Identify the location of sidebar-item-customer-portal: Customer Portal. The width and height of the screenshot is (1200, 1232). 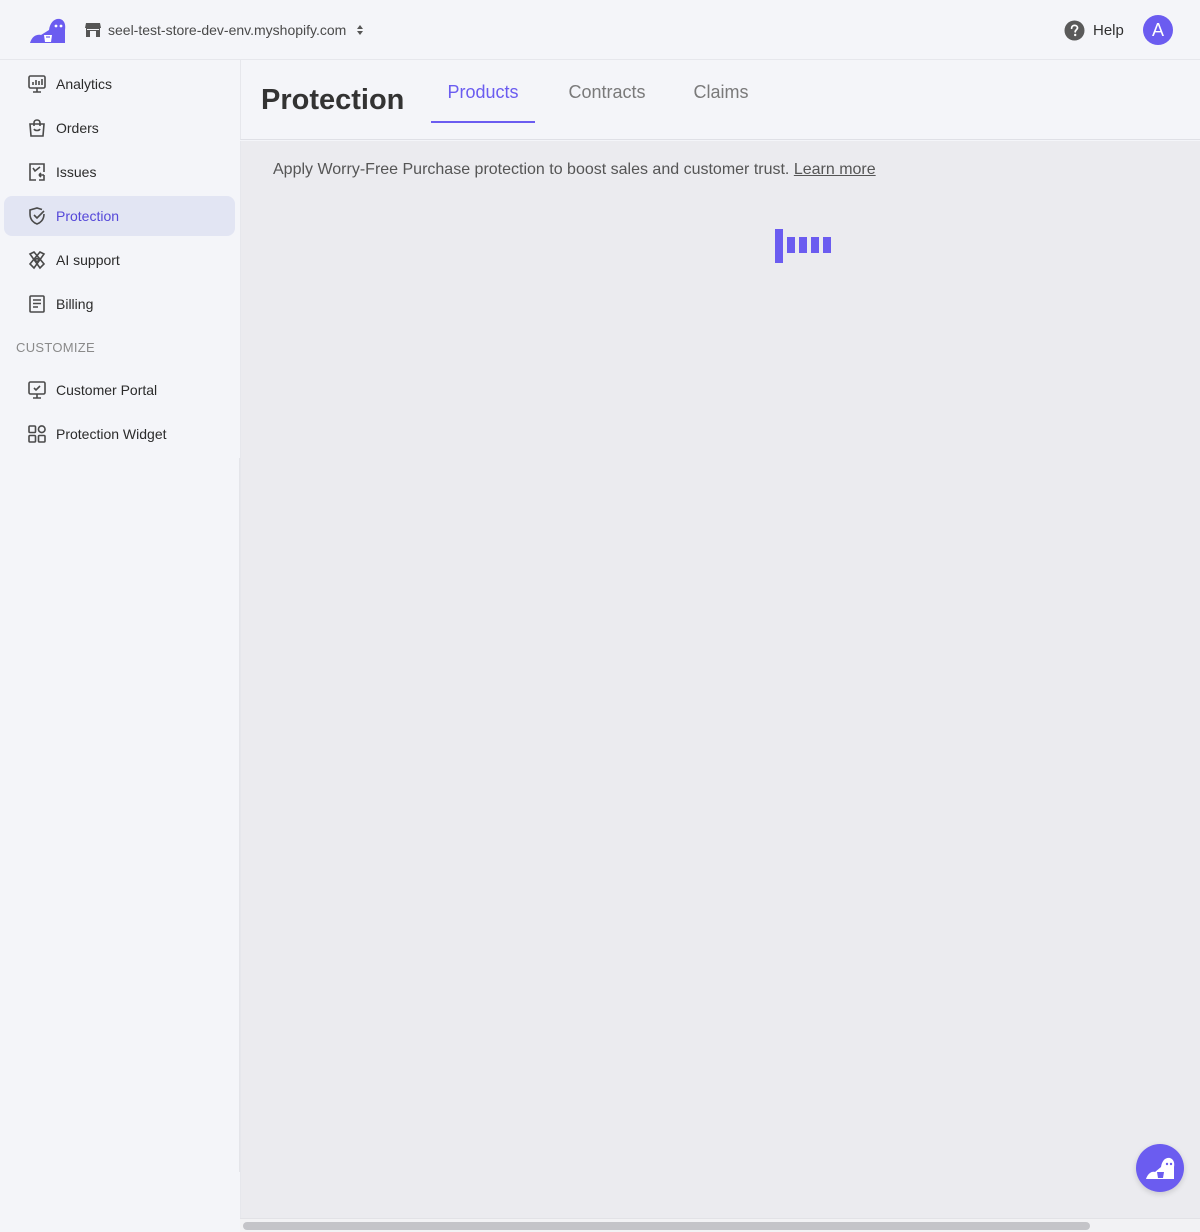
(119, 390).